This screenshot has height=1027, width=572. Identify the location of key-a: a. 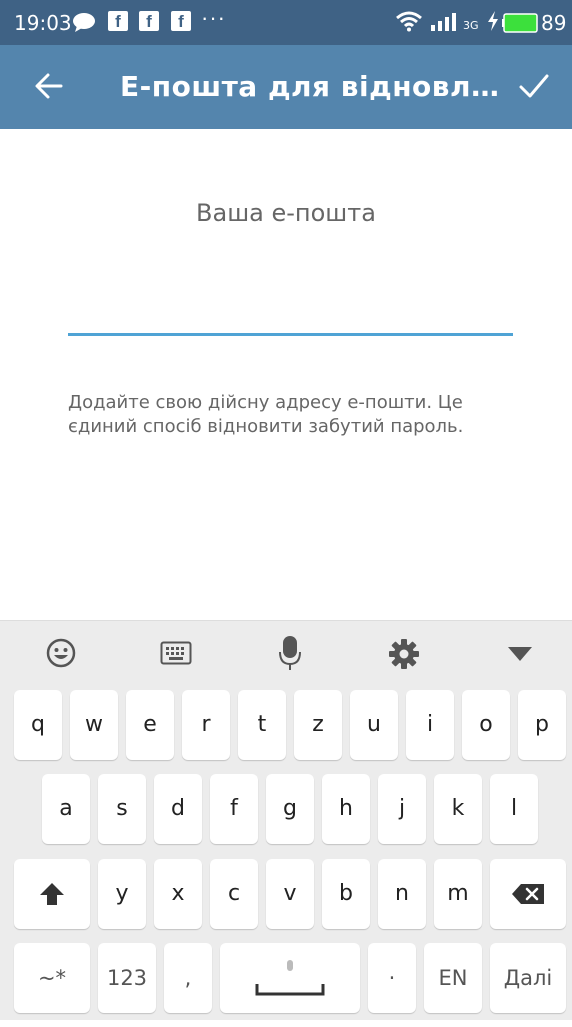
(66, 809).